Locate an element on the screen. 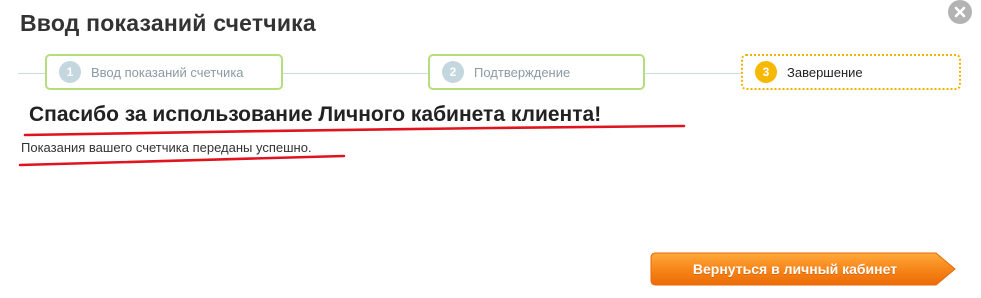 The height and width of the screenshot is (298, 981). dialog-title: Ввод показаний счетчика is located at coordinates (168, 23).